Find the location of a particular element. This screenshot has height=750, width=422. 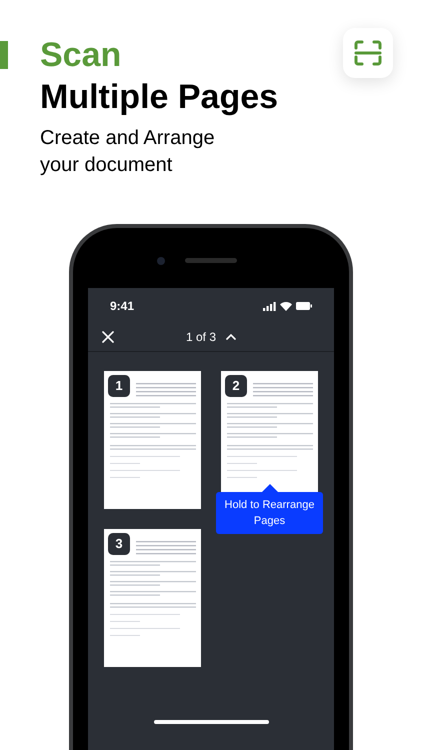

chevron-up-icon is located at coordinates (231, 337).